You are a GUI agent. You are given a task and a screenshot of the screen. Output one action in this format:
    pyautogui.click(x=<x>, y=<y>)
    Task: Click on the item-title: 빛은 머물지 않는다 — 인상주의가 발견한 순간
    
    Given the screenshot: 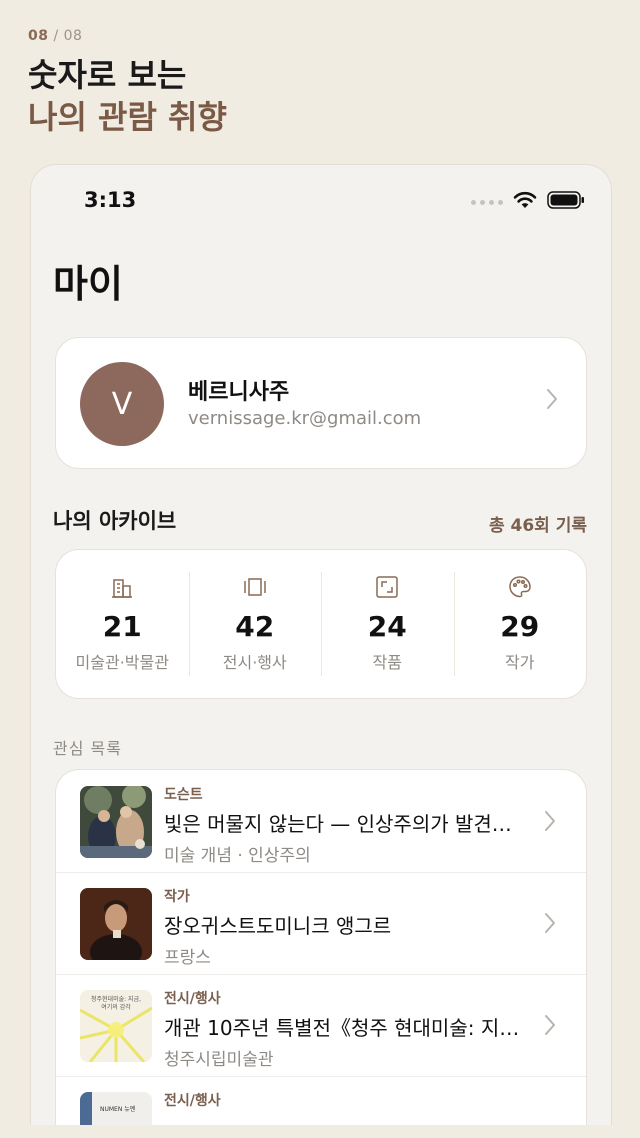 What is the action you would take?
    pyautogui.click(x=344, y=824)
    